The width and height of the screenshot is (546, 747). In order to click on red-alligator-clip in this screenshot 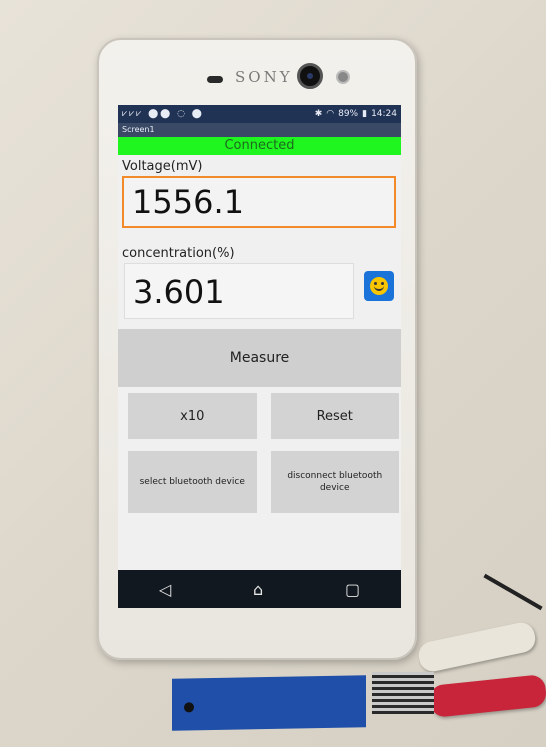, I will do `click(487, 696)`.